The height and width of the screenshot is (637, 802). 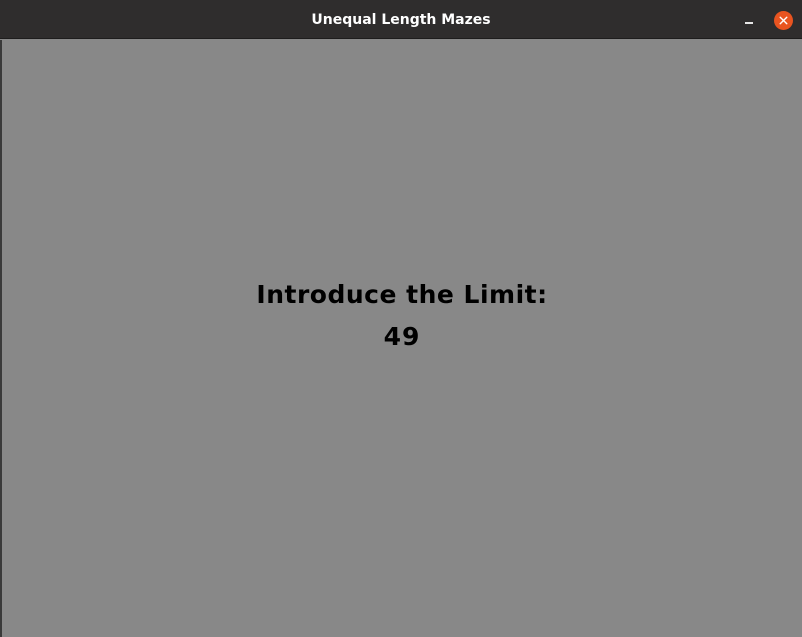 I want to click on close-button, so click(x=783, y=20).